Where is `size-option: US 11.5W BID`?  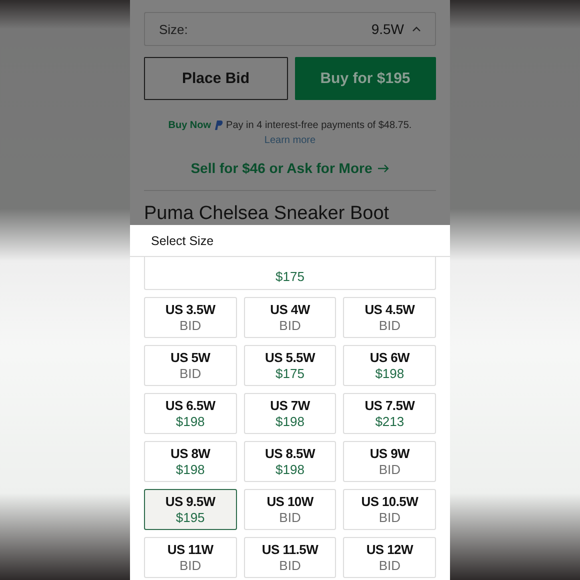 size-option: US 11.5W BID is located at coordinates (290, 557).